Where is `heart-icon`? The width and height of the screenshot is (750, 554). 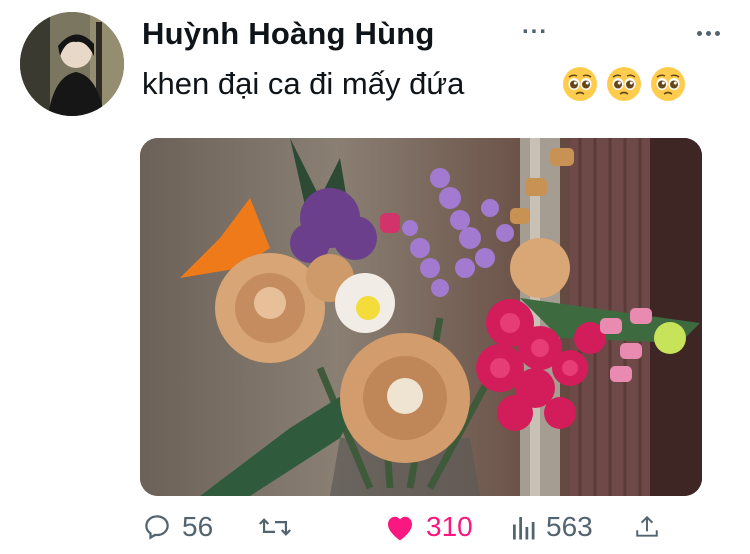 heart-icon is located at coordinates (400, 528).